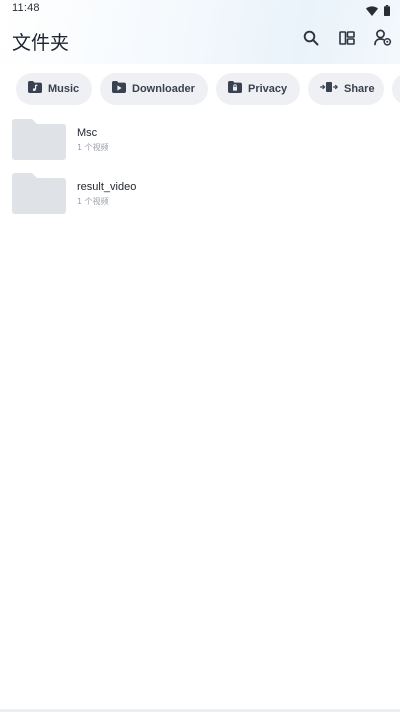 The height and width of the screenshot is (712, 400). Describe the element at coordinates (87, 133) in the screenshot. I see `folder-name: Msc` at that location.